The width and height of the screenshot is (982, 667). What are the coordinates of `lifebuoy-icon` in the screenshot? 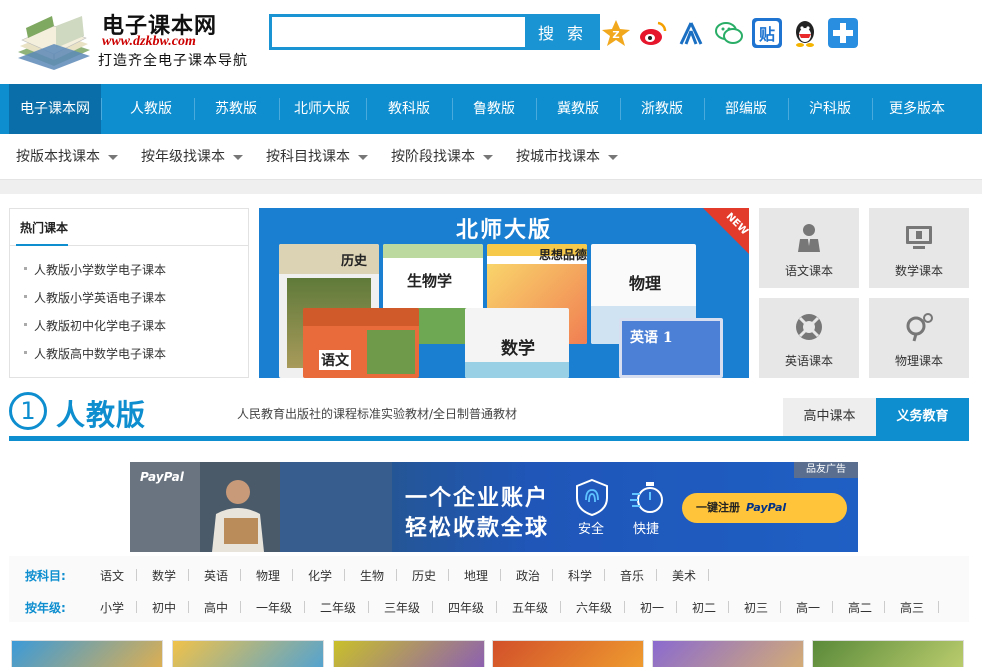 It's located at (809, 327).